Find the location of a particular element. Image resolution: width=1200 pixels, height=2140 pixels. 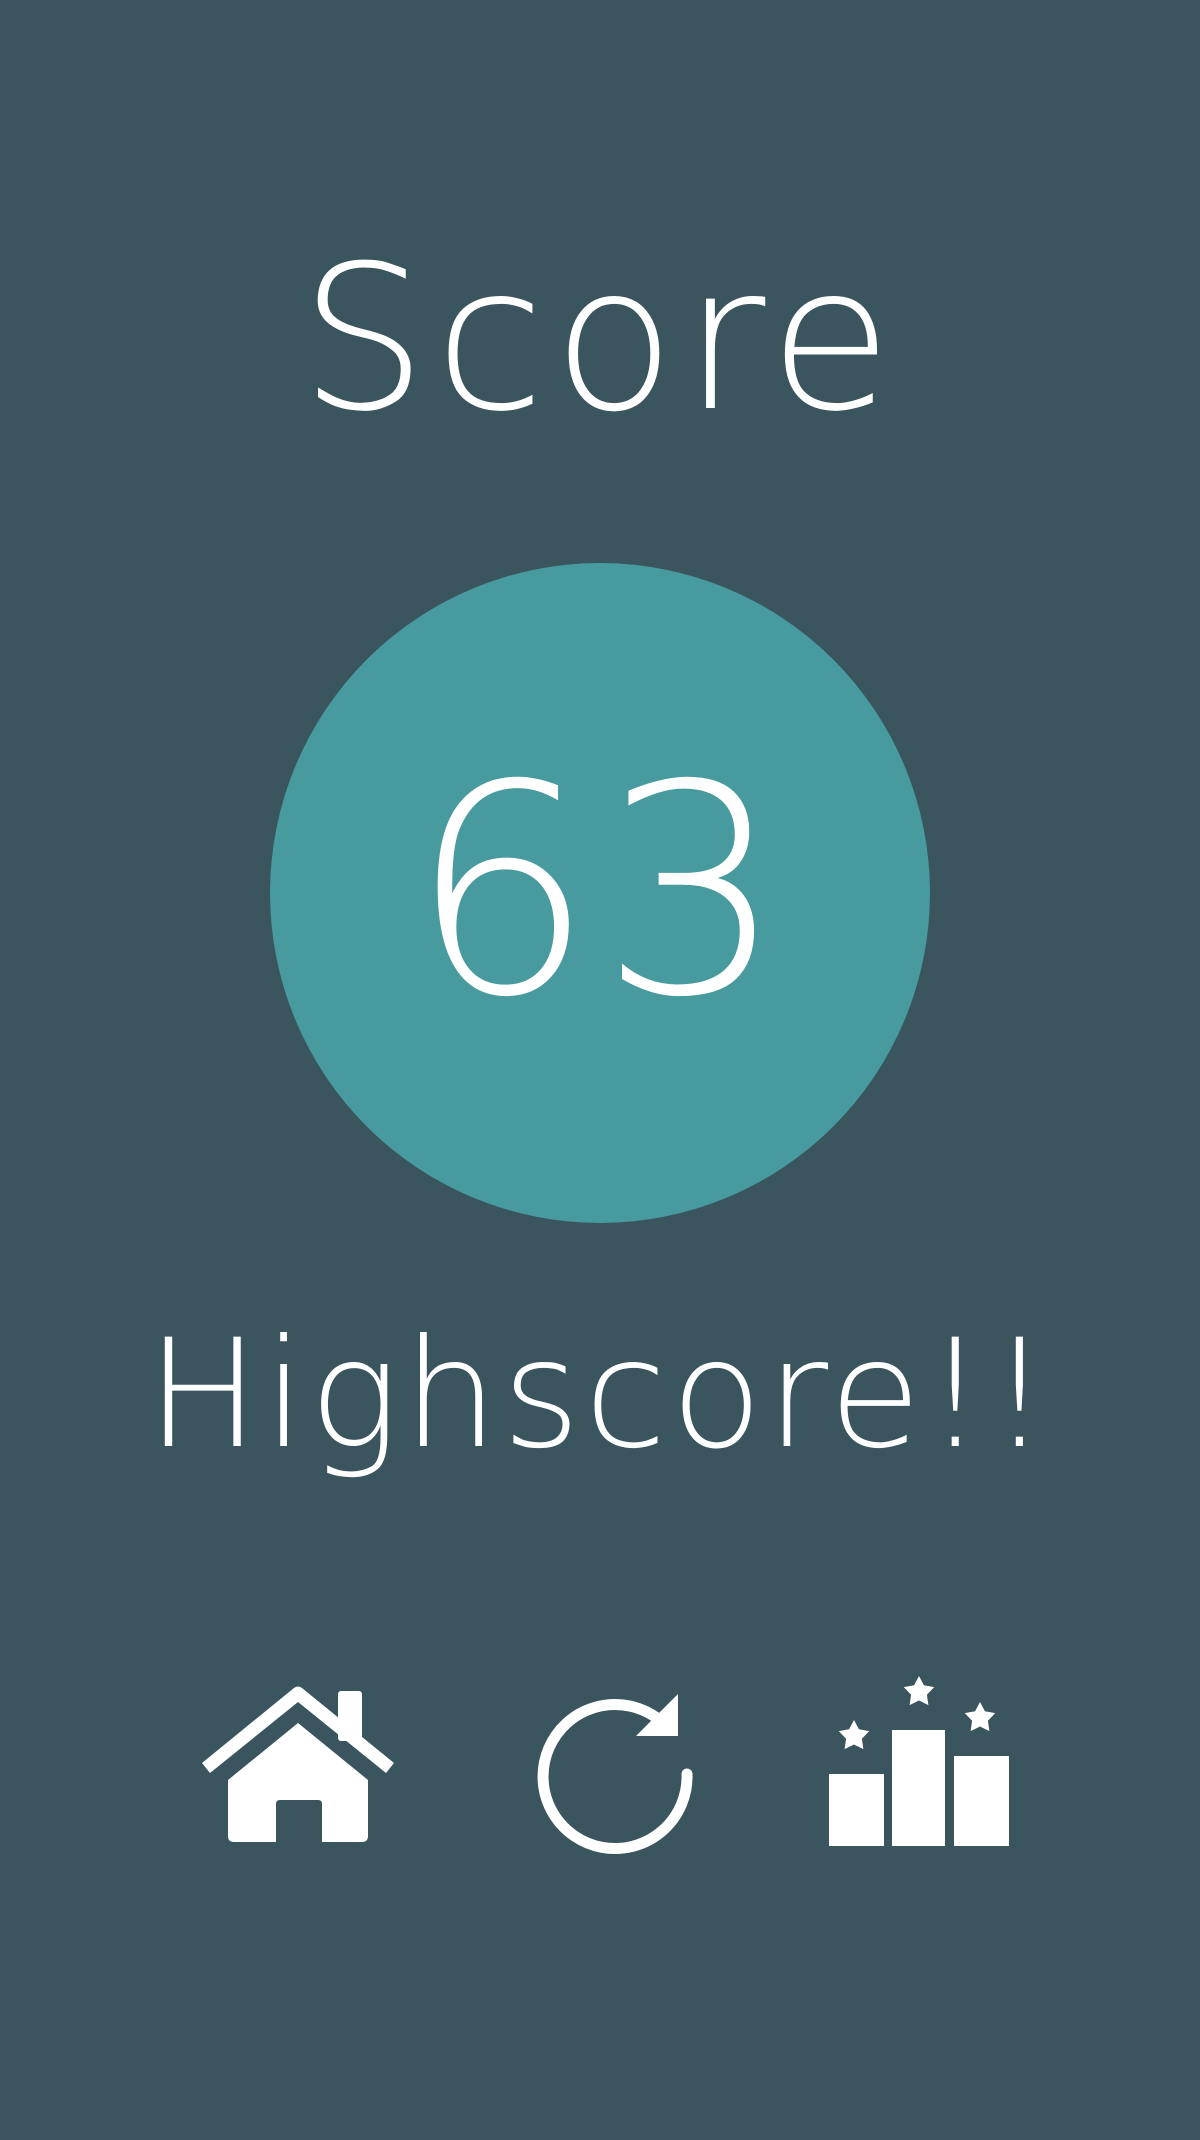

home-button is located at coordinates (298, 1766).